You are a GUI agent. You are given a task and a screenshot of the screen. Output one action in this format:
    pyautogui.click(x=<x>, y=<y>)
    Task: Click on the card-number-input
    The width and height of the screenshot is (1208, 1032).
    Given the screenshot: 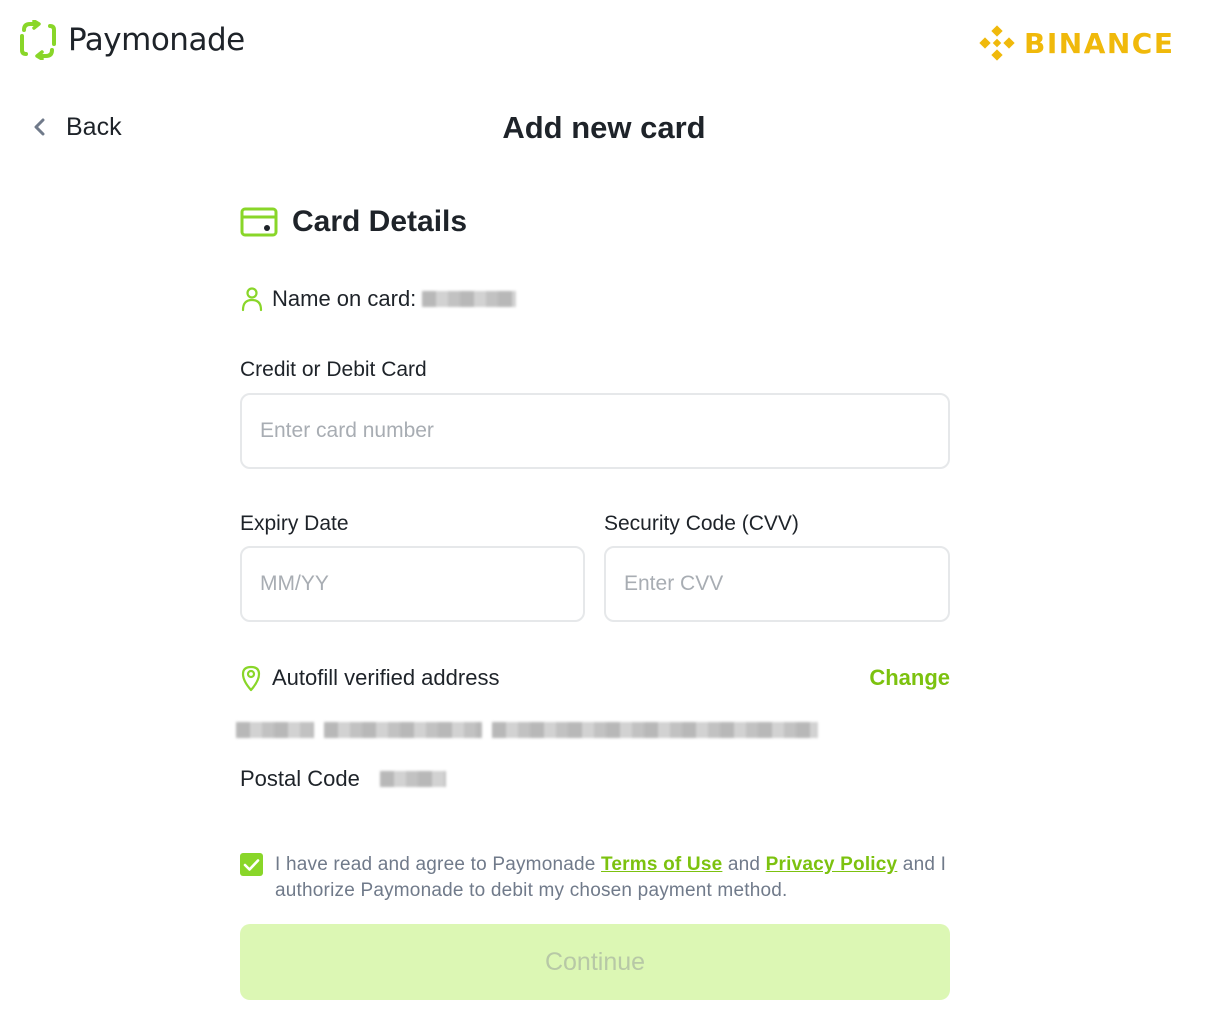 What is the action you would take?
    pyautogui.click(x=595, y=431)
    